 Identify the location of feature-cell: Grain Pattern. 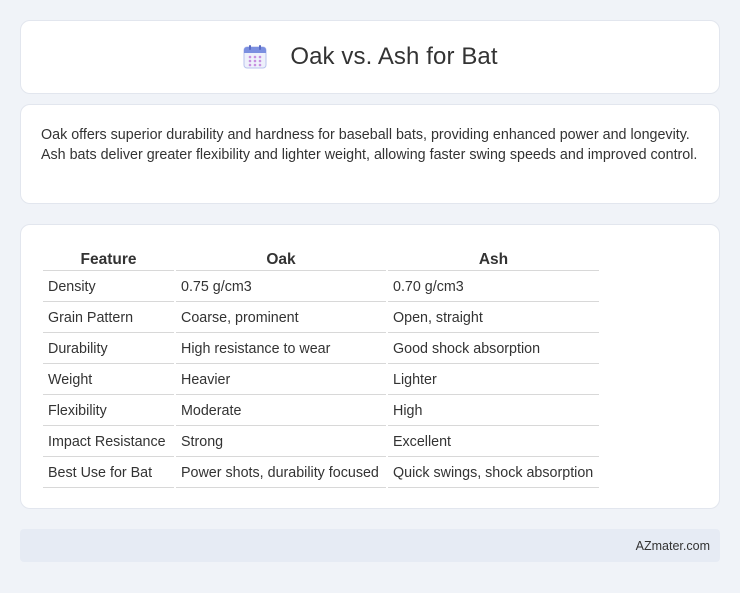
(108, 318).